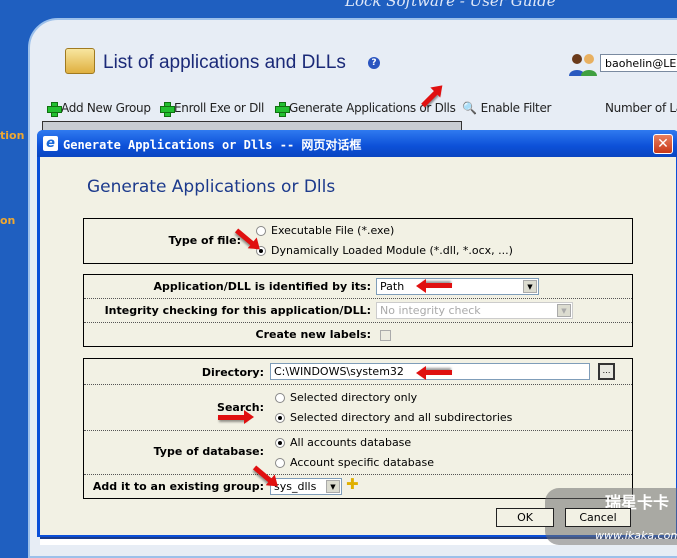  I want to click on search-label: Search:, so click(240, 407).